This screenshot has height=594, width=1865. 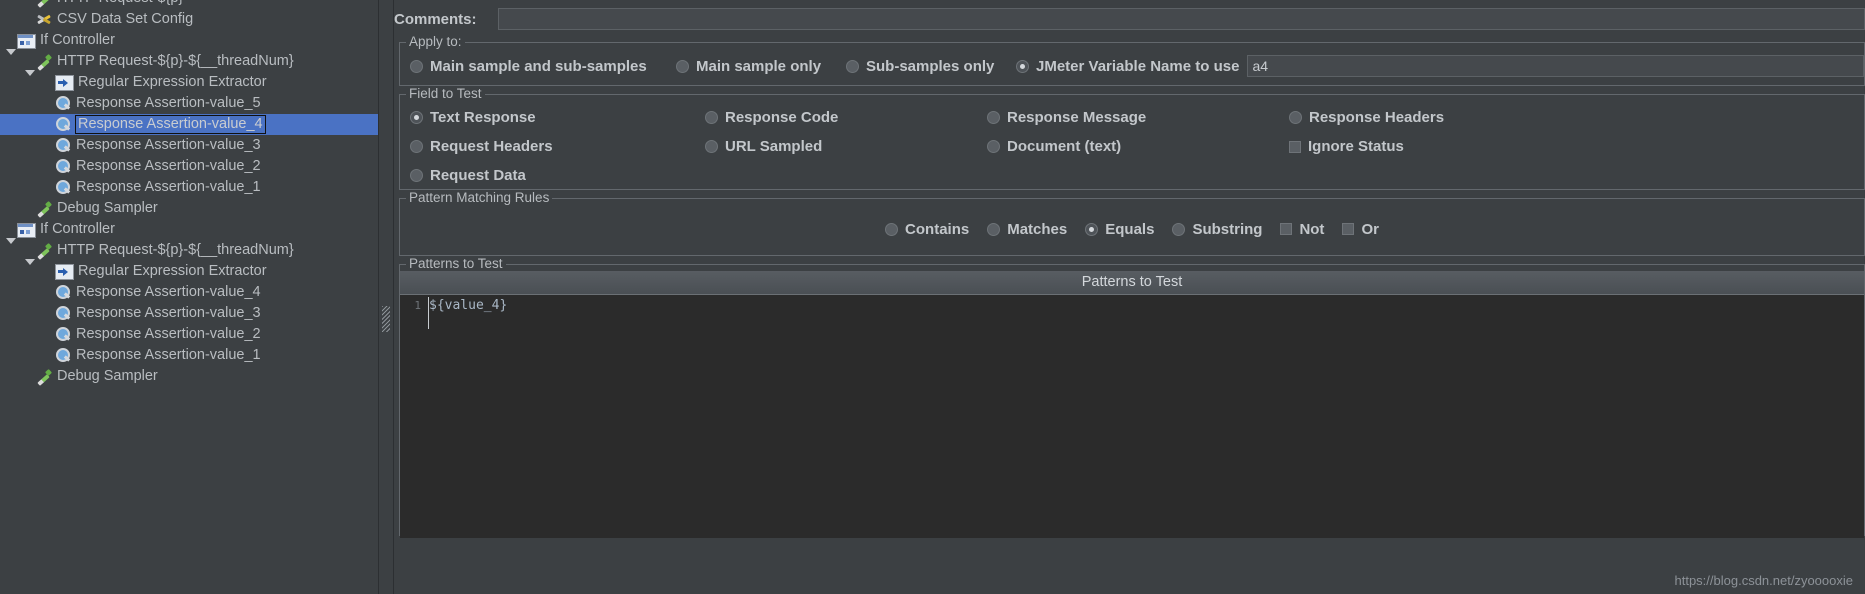 What do you see at coordinates (386, 297) in the screenshot?
I see `panel-splitter` at bounding box center [386, 297].